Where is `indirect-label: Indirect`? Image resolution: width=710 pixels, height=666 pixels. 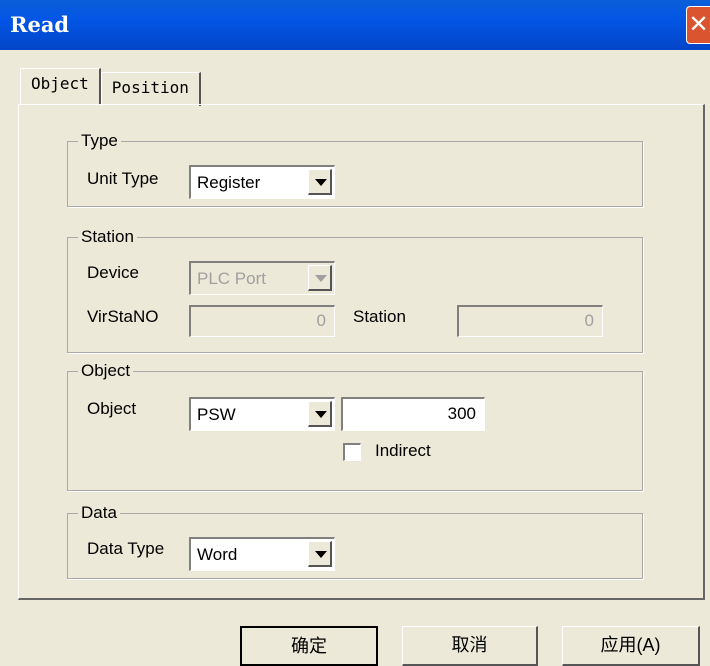
indirect-label: Indirect is located at coordinates (403, 450).